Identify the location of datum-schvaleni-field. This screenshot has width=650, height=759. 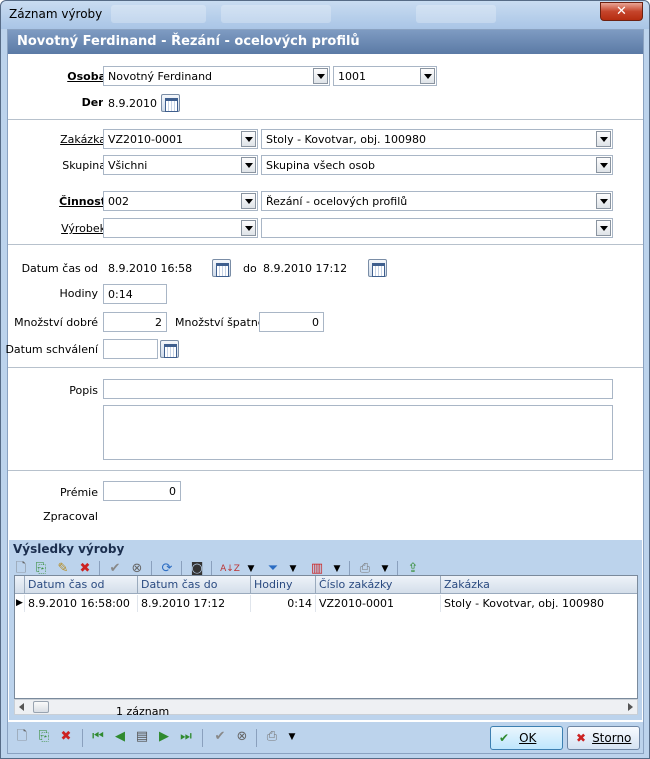
(130, 349).